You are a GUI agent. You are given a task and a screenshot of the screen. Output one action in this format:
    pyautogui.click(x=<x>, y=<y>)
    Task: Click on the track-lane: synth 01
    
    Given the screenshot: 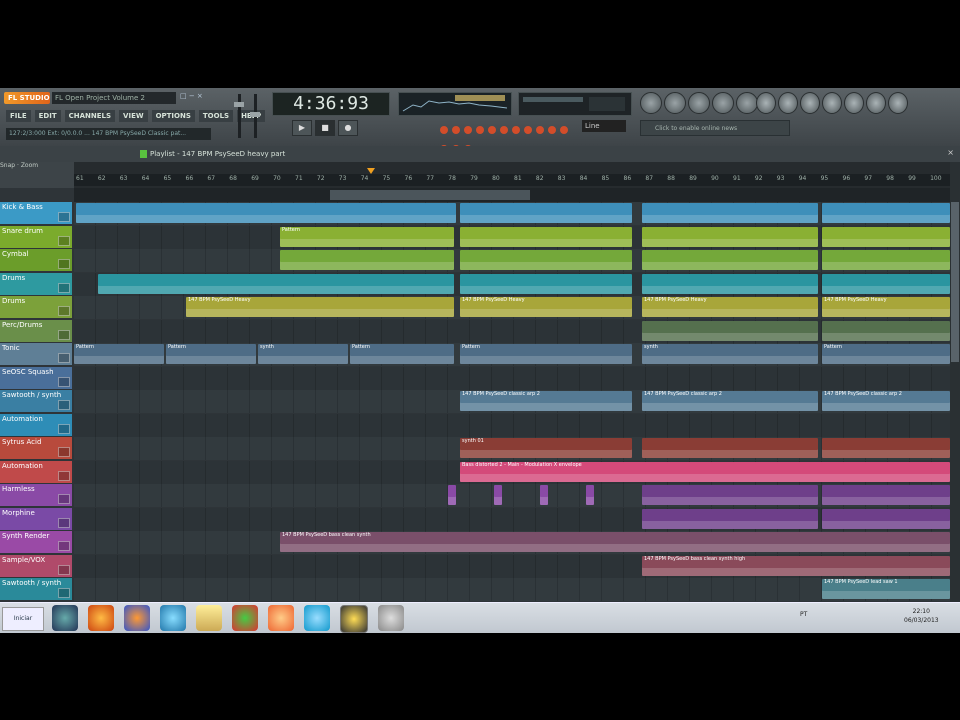 What is the action you would take?
    pyautogui.click(x=512, y=448)
    